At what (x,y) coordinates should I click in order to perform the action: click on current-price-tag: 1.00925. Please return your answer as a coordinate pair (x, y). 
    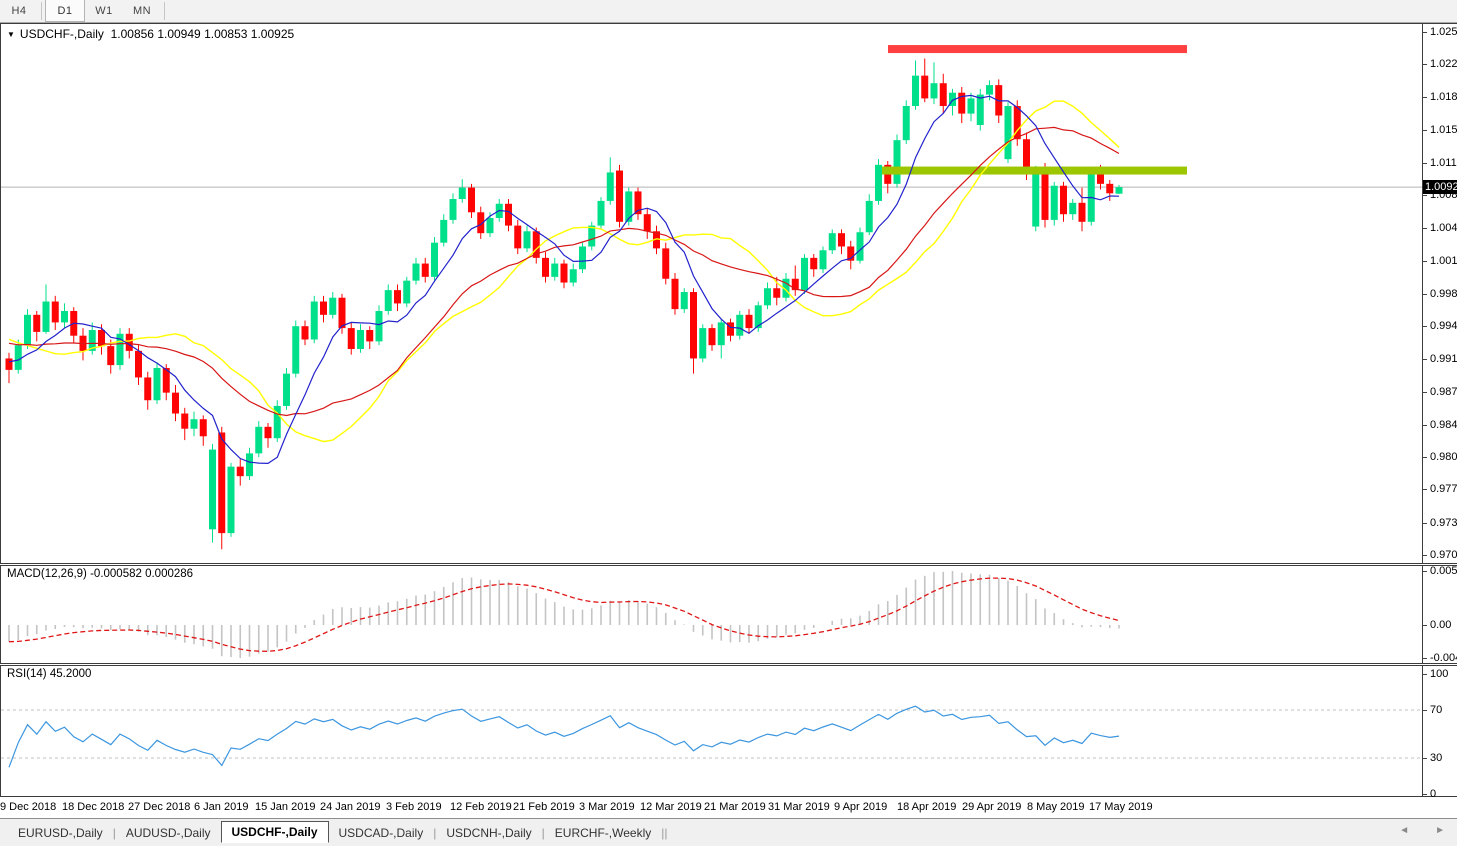
    Looking at the image, I should click on (1440, 187).